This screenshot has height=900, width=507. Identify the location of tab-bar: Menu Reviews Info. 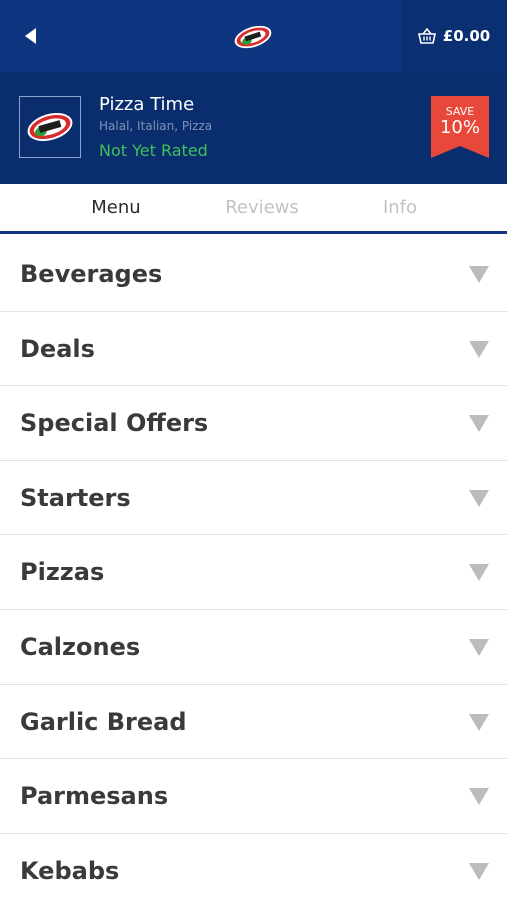
(253, 209).